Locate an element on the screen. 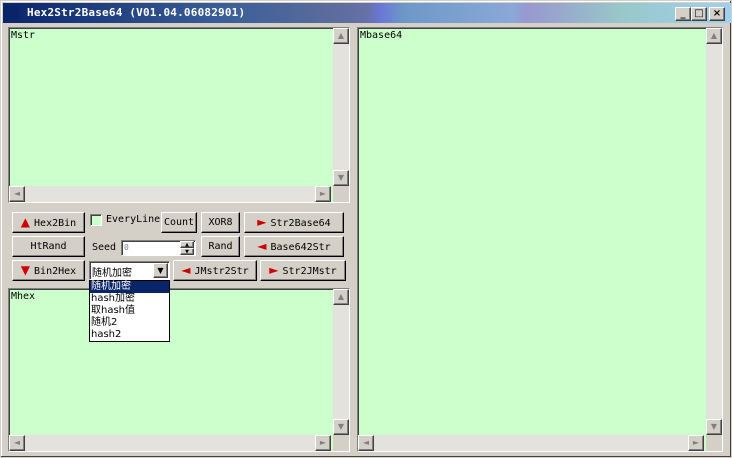 This screenshot has height=458, width=732. bin2hex-label: Bin2Hex is located at coordinates (55, 271).